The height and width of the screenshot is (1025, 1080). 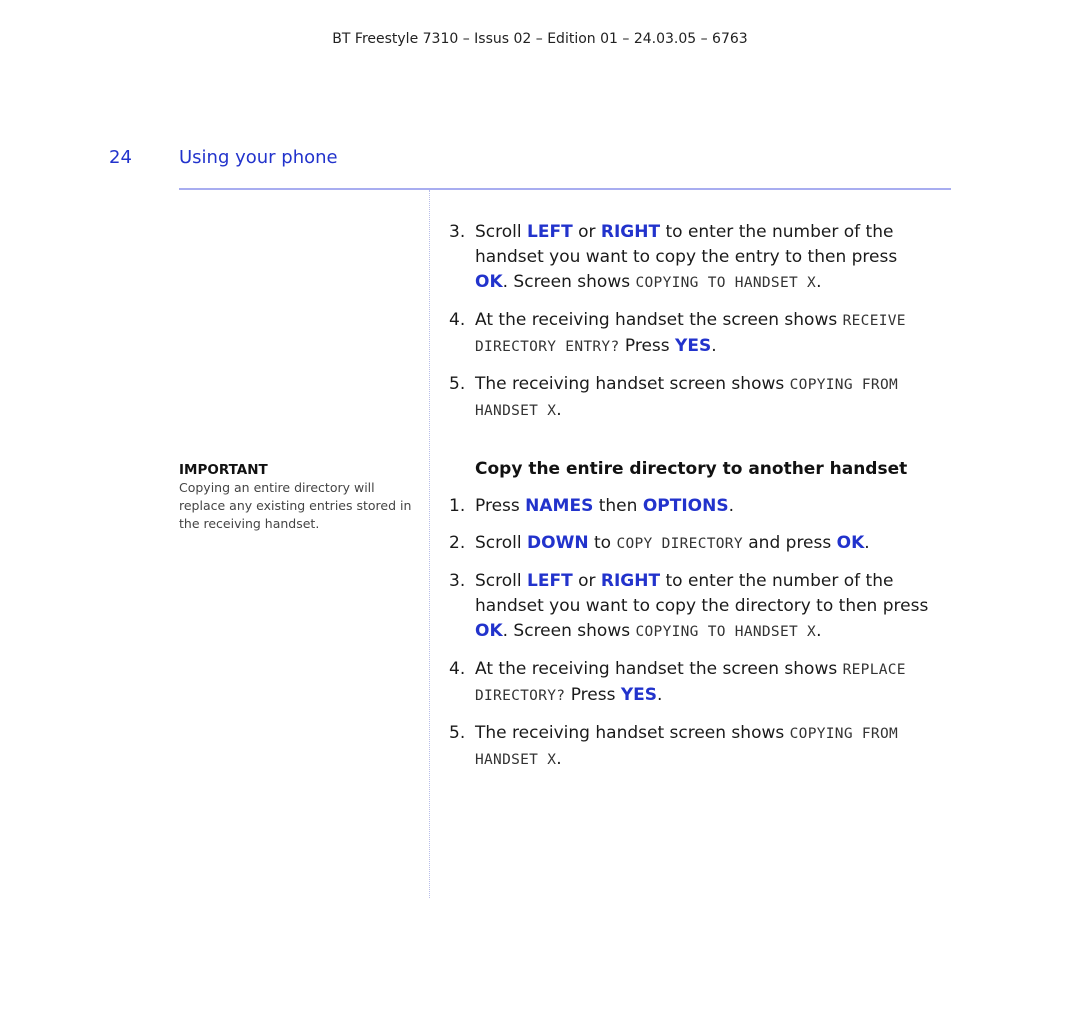 What do you see at coordinates (223, 470) in the screenshot?
I see `important-note-title: IMPORTANT` at bounding box center [223, 470].